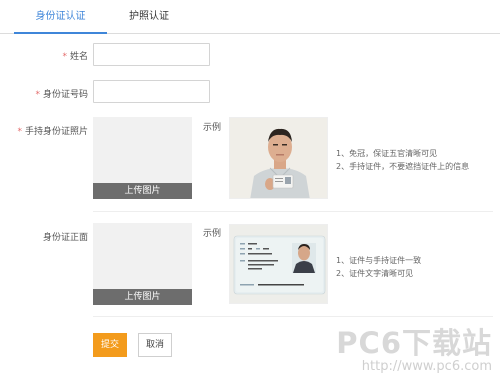 The width and height of the screenshot is (500, 378). What do you see at coordinates (151, 91) in the screenshot?
I see `id-number-input` at bounding box center [151, 91].